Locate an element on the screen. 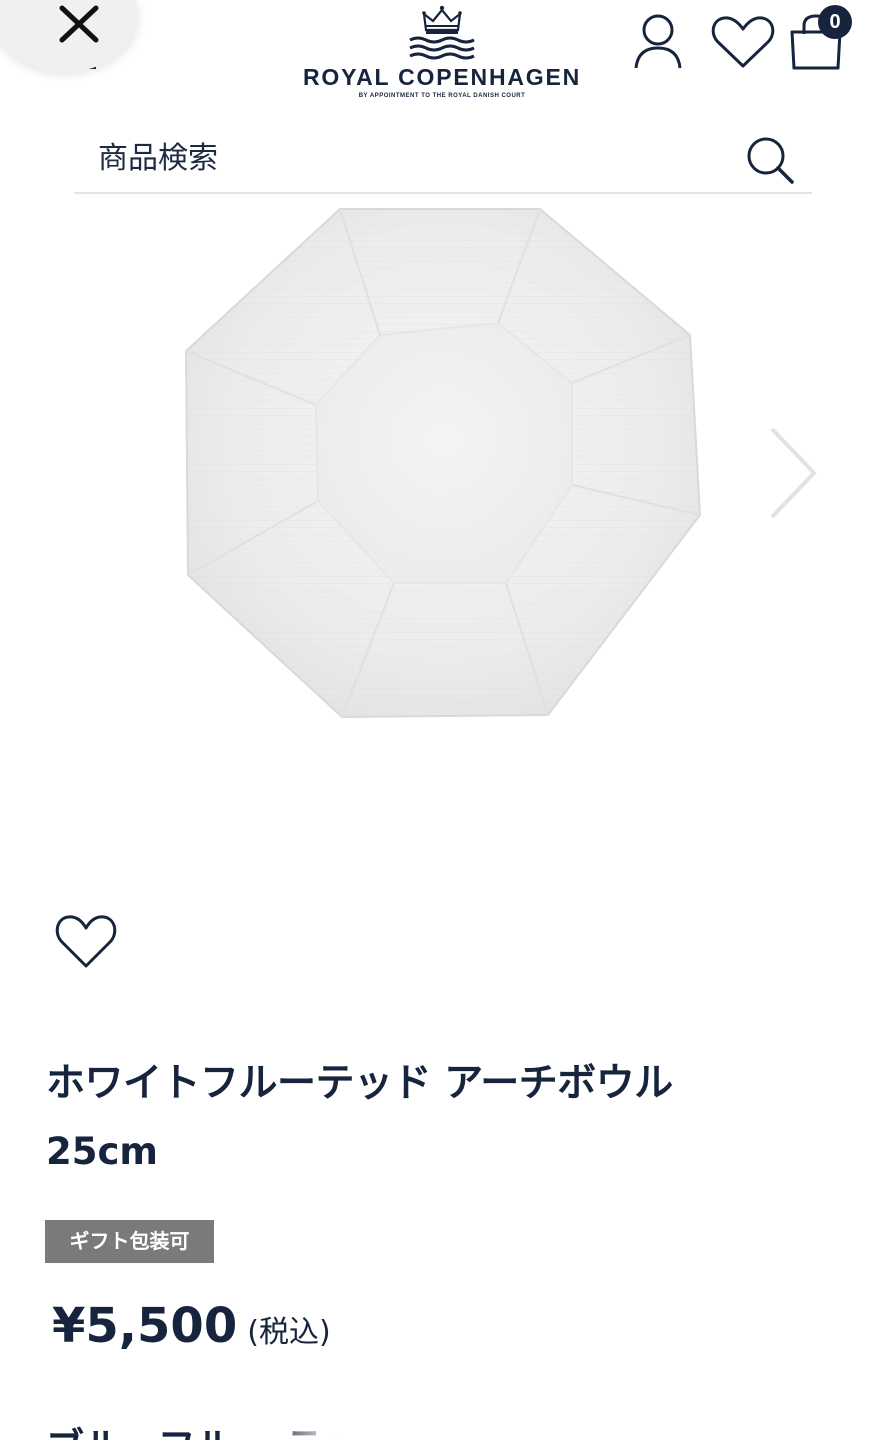 The image size is (887, 1440). crown-waves-icon is located at coordinates (442, 32).